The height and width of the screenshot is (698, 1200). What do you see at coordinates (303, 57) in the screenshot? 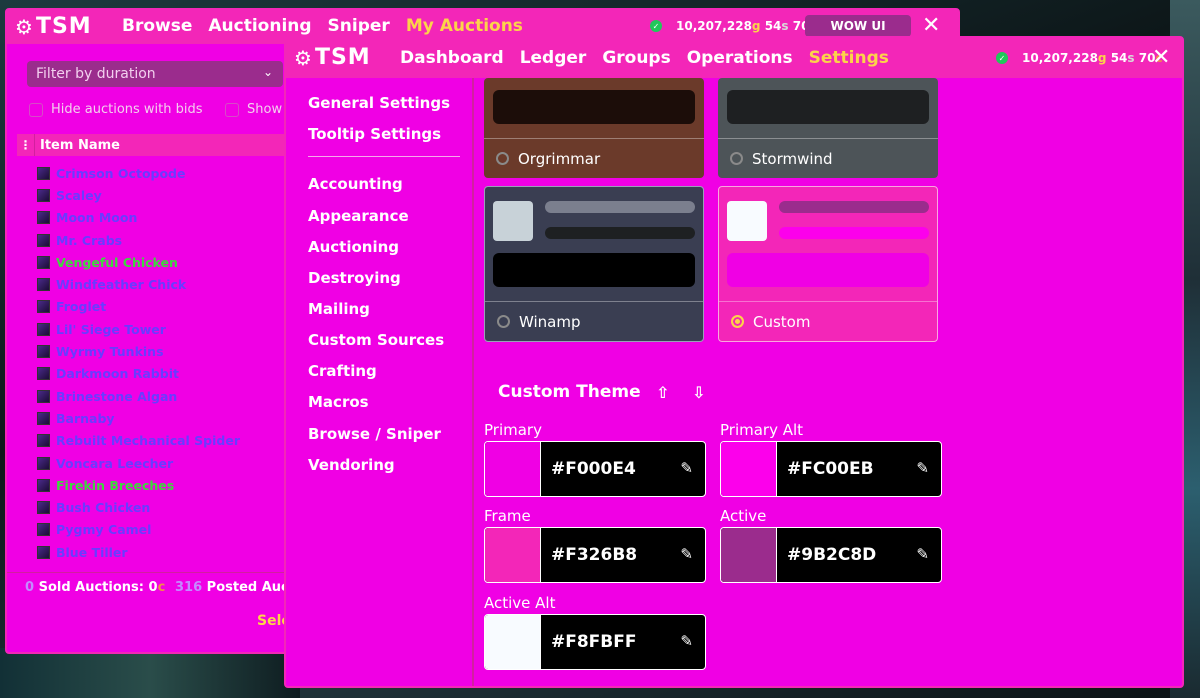
I see `gear-icon: ⚙` at bounding box center [303, 57].